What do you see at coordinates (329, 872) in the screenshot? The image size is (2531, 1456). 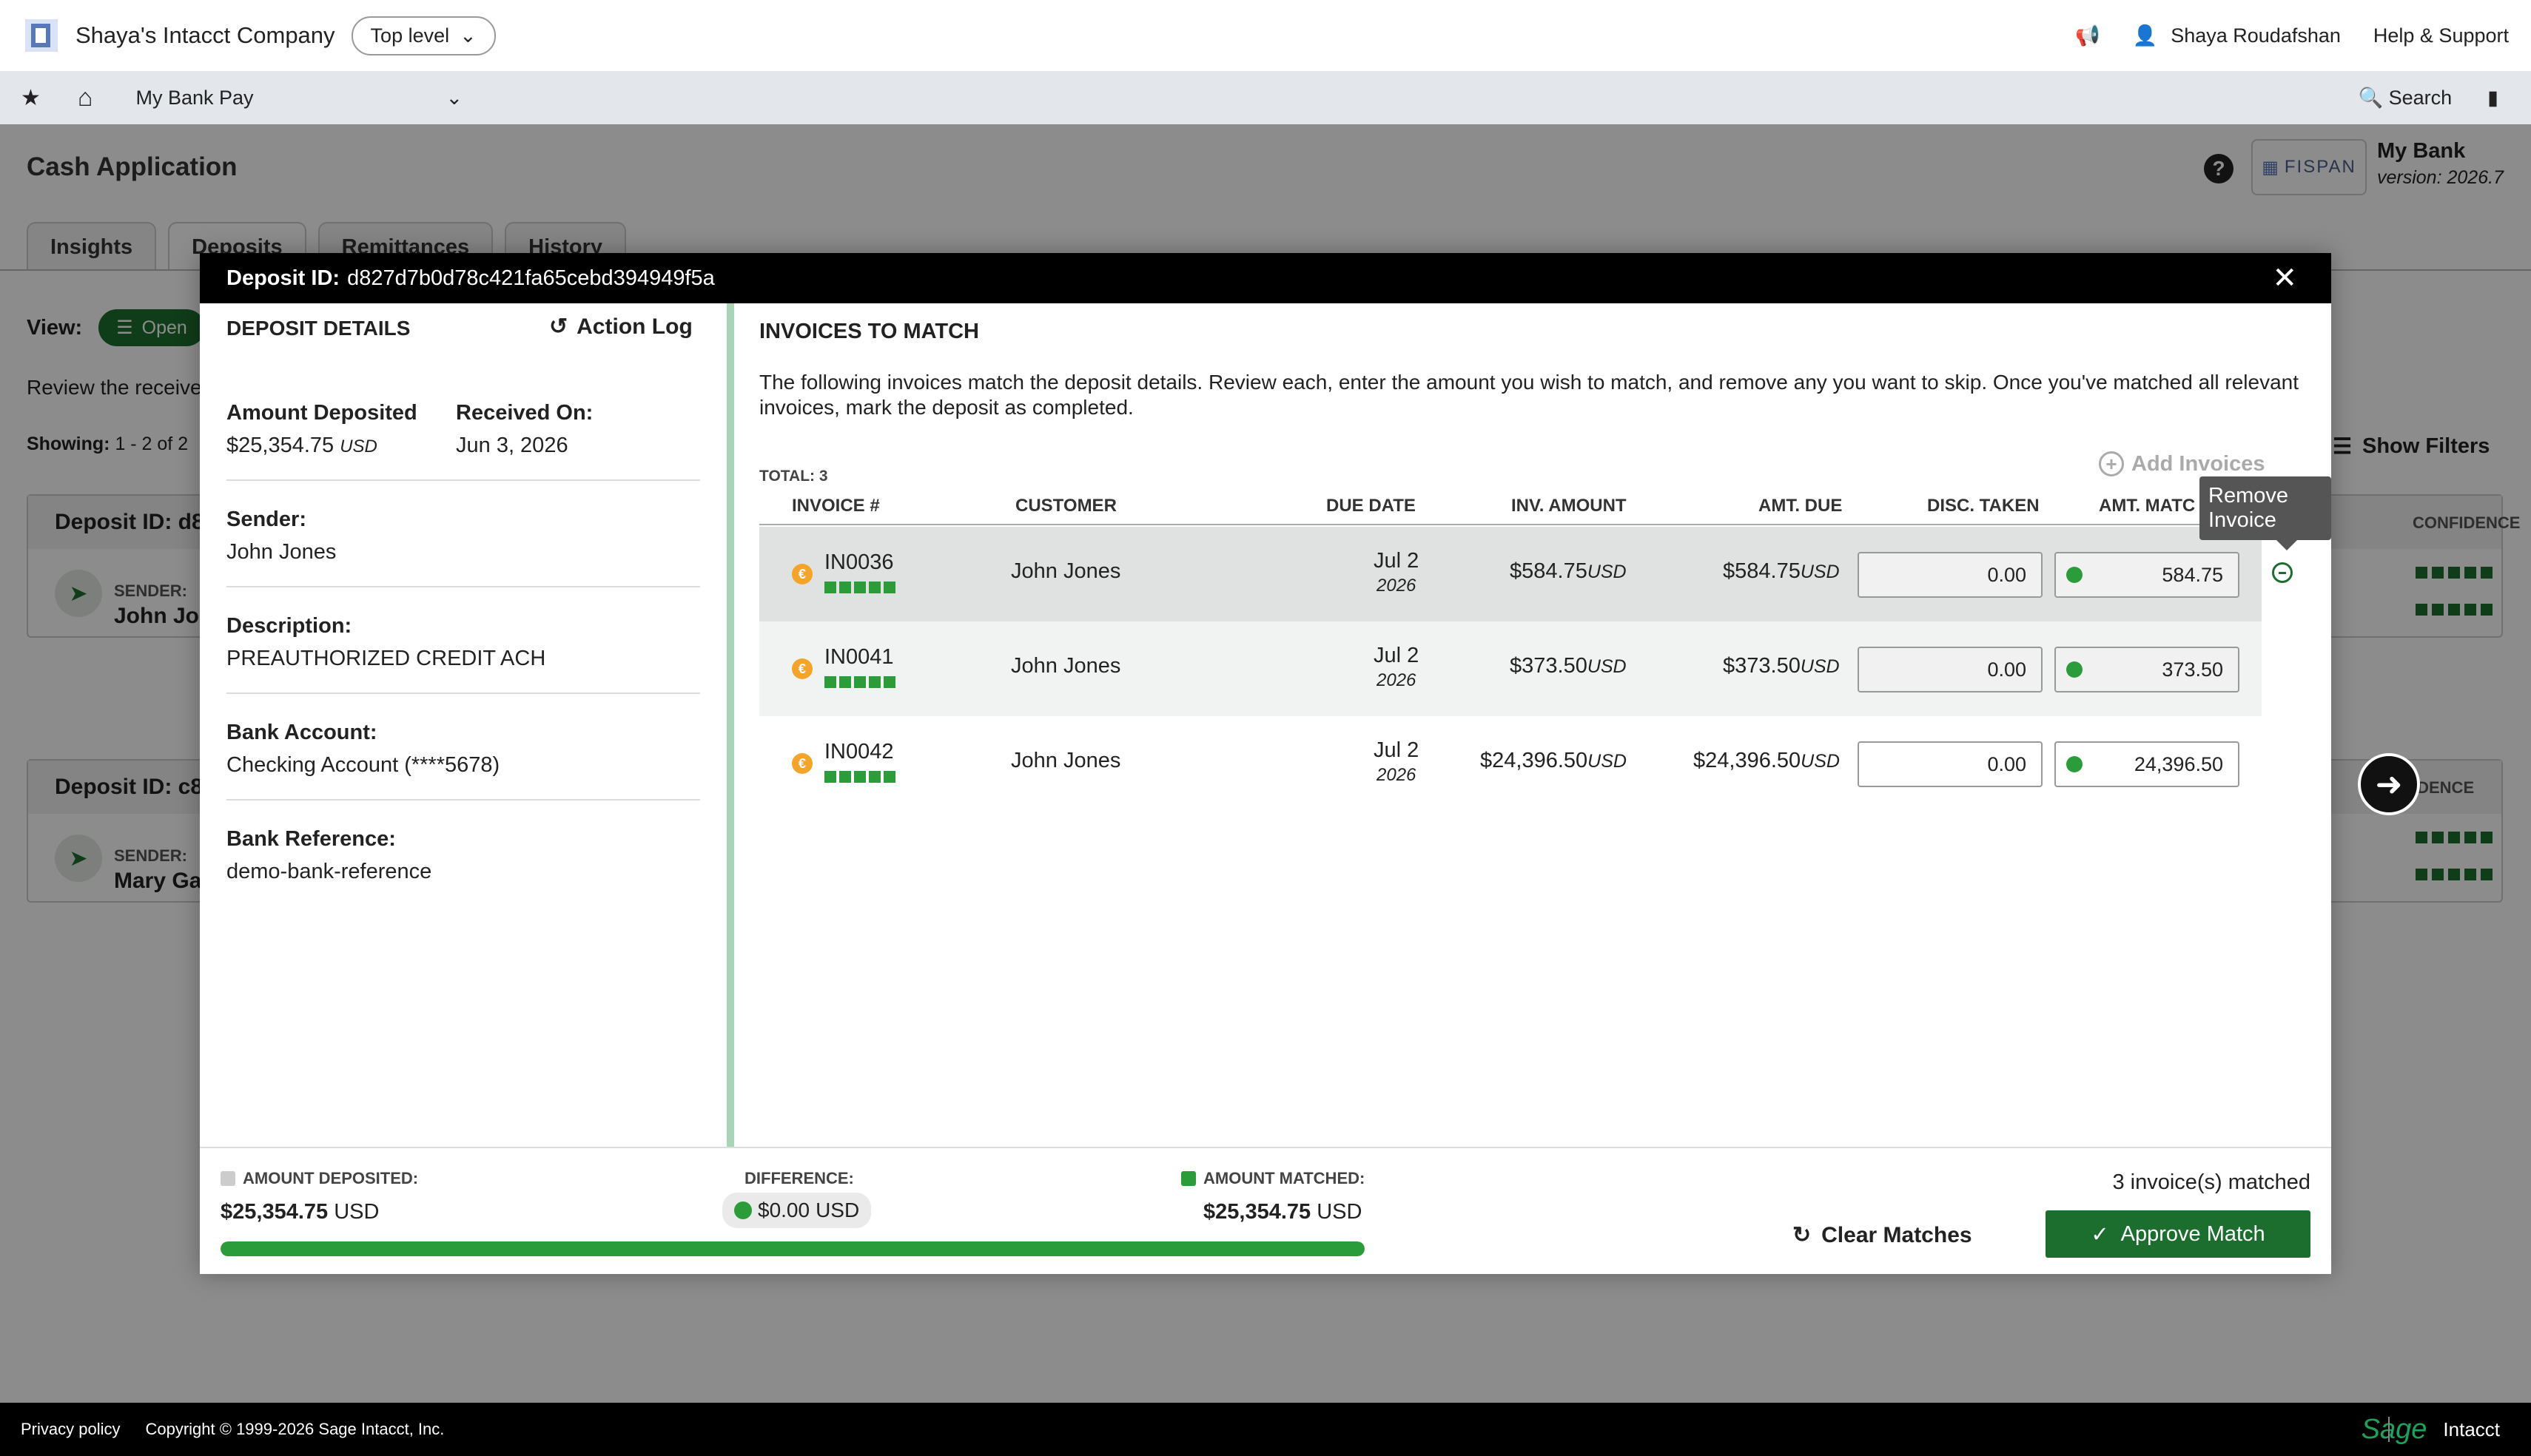 I see `bank-reference-value: demo-bank-reference` at bounding box center [329, 872].